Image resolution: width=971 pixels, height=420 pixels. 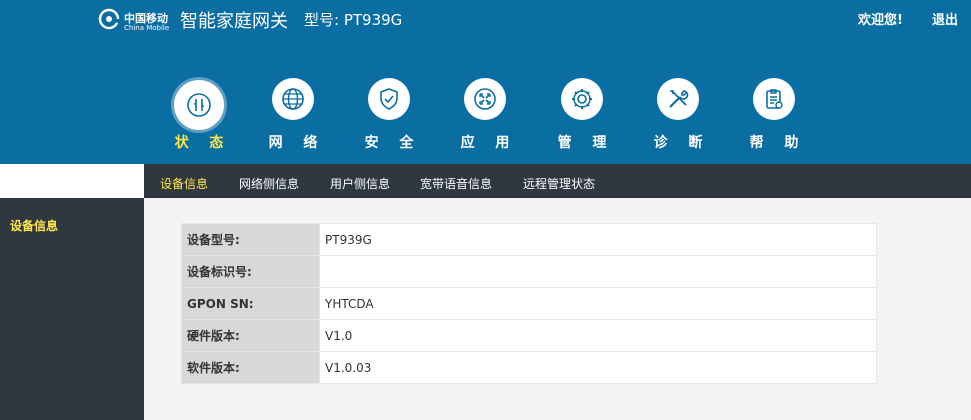 What do you see at coordinates (34, 225) in the screenshot?
I see `sidebar-item-device-info: 设备信息` at bounding box center [34, 225].